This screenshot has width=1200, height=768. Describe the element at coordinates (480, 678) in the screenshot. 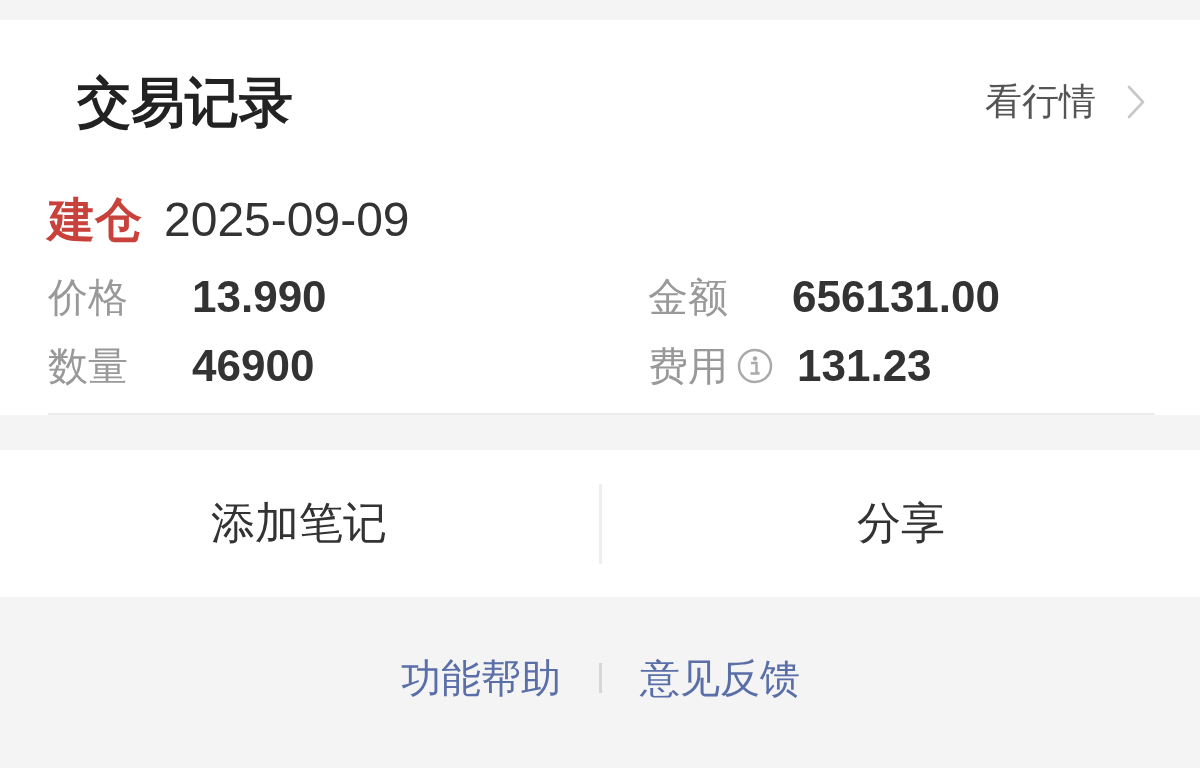

I see `footer-link: 功能帮助` at that location.